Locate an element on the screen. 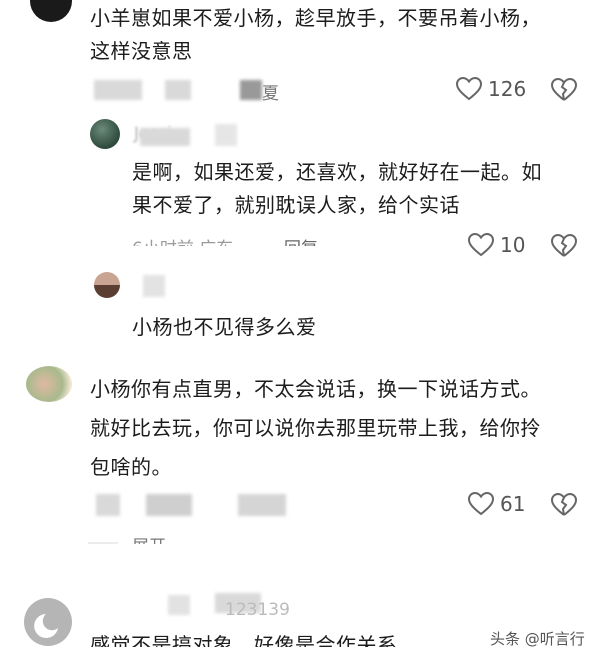 Image resolution: width=600 pixels, height=647 pixels. divider is located at coordinates (103, 543).